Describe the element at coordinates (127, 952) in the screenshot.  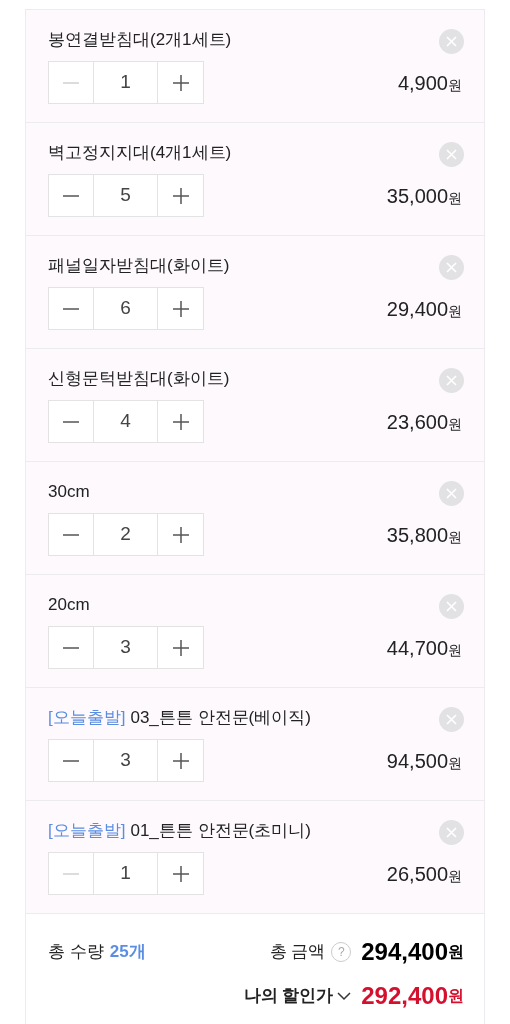
I see `quantity-total: 25개` at that location.